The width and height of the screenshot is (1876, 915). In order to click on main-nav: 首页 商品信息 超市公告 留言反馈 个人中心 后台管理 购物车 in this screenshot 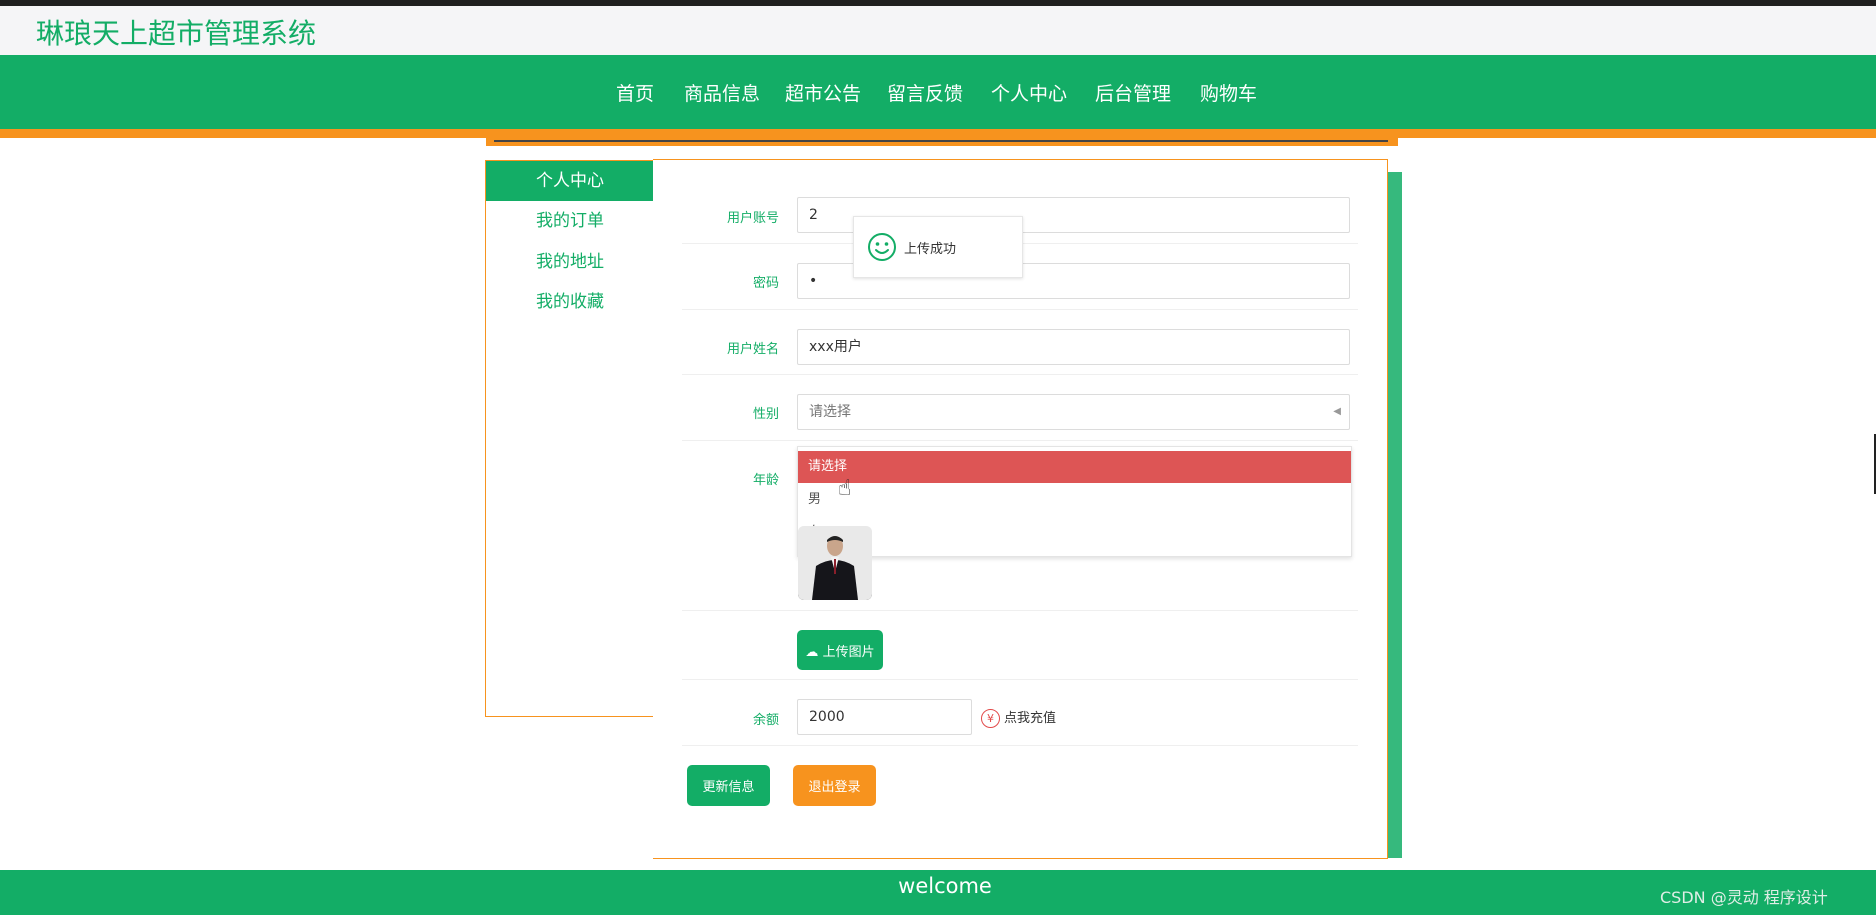, I will do `click(938, 92)`.